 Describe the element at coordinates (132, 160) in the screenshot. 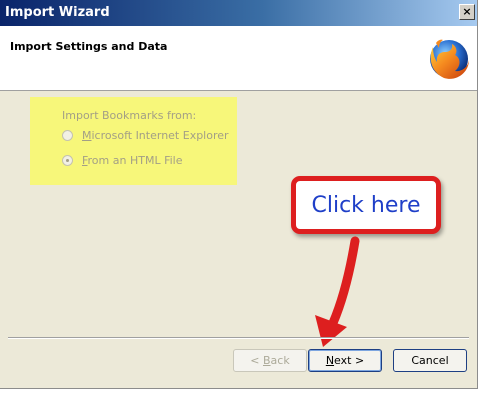

I see `option-html-file-label: From an HTML File` at that location.